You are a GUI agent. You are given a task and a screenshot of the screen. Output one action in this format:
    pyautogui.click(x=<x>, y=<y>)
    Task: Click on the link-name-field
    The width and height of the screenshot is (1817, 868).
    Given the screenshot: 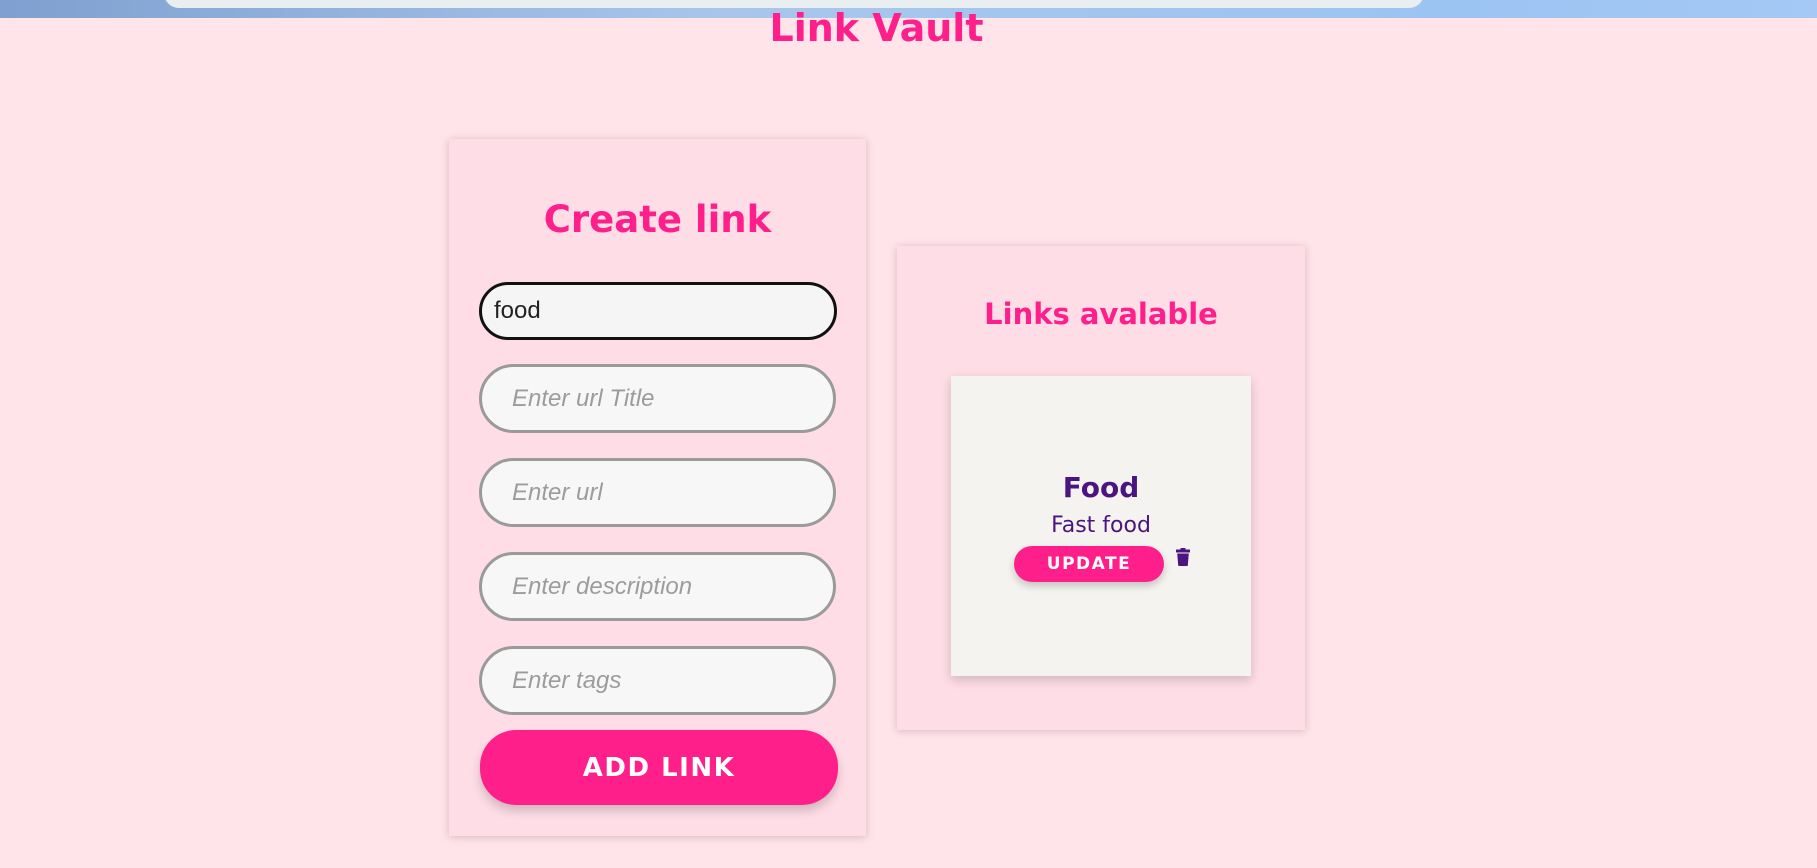 What is the action you would take?
    pyautogui.click(x=658, y=311)
    